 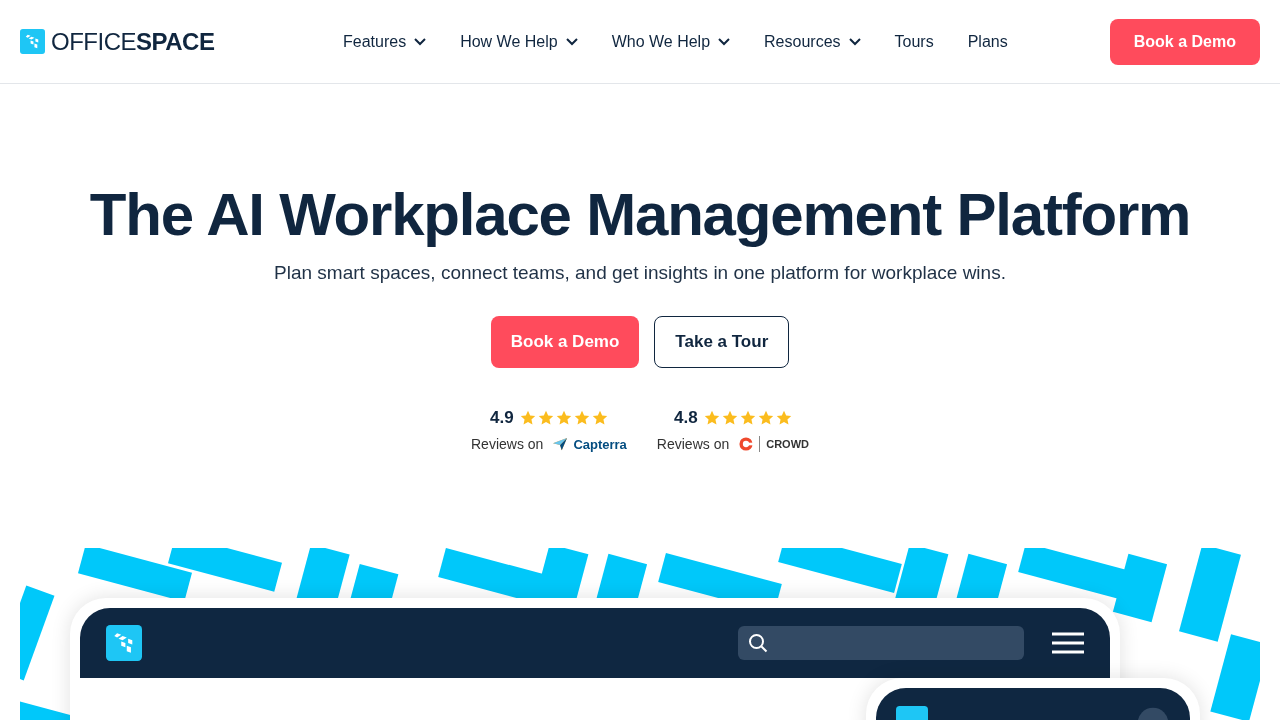 What do you see at coordinates (671, 41) in the screenshot?
I see `nav-link: Who We Help` at bounding box center [671, 41].